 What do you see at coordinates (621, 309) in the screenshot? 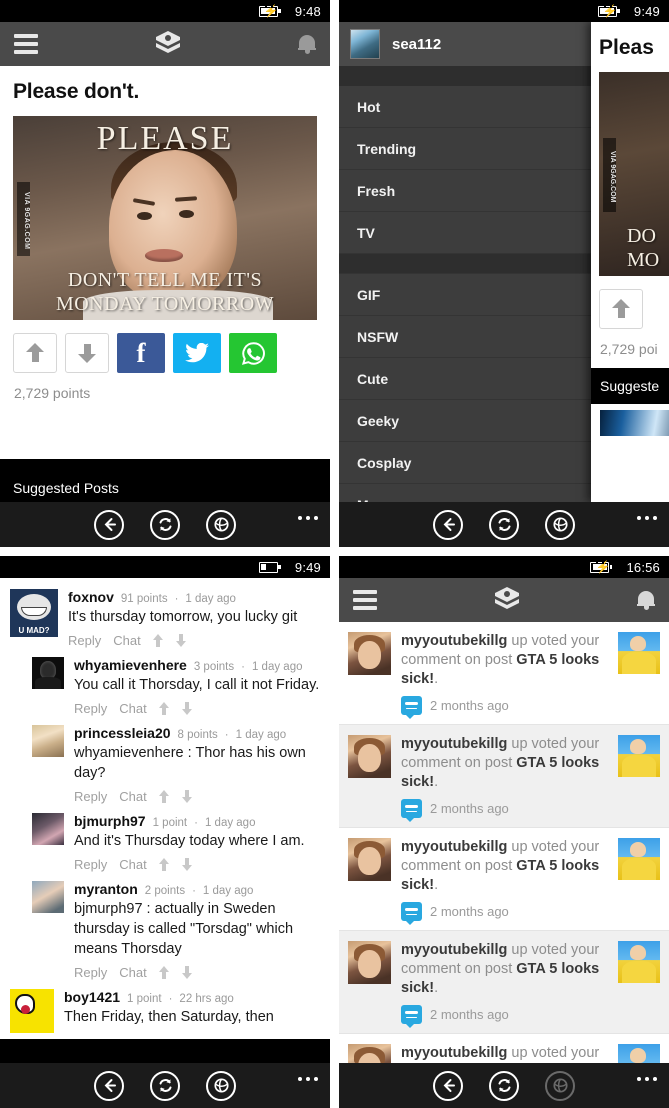
I see `peek-upvote-button` at bounding box center [621, 309].